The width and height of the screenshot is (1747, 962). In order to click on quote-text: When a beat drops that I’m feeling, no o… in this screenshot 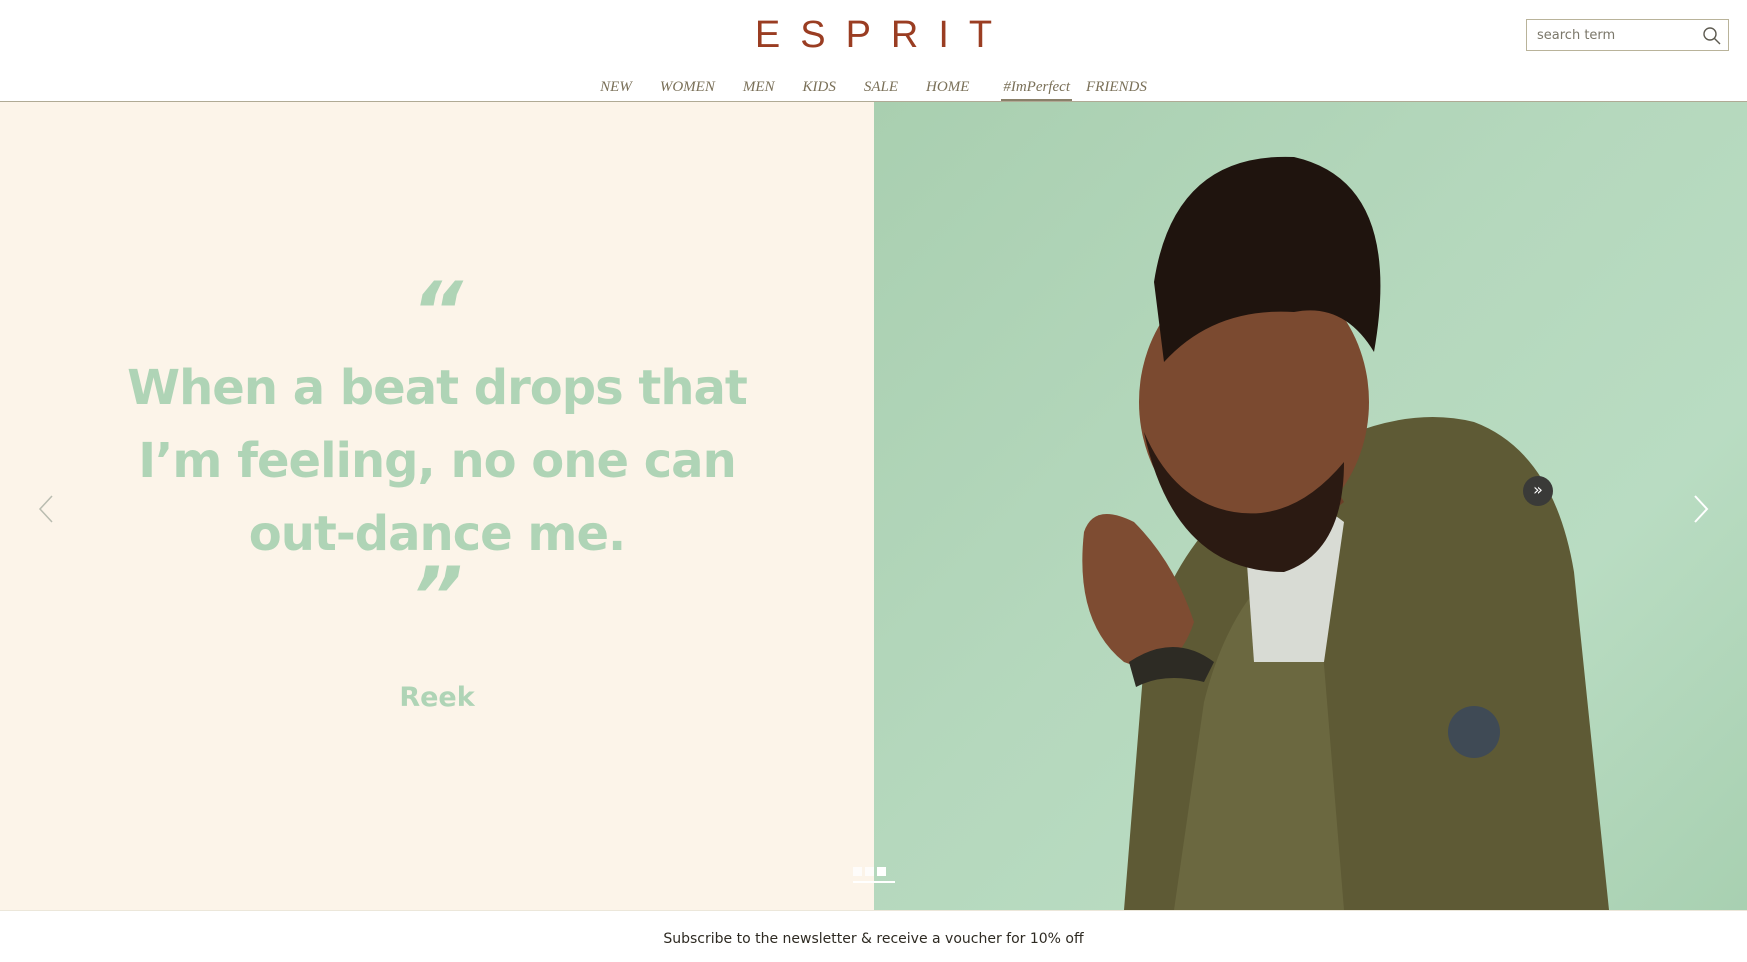, I will do `click(437, 461)`.